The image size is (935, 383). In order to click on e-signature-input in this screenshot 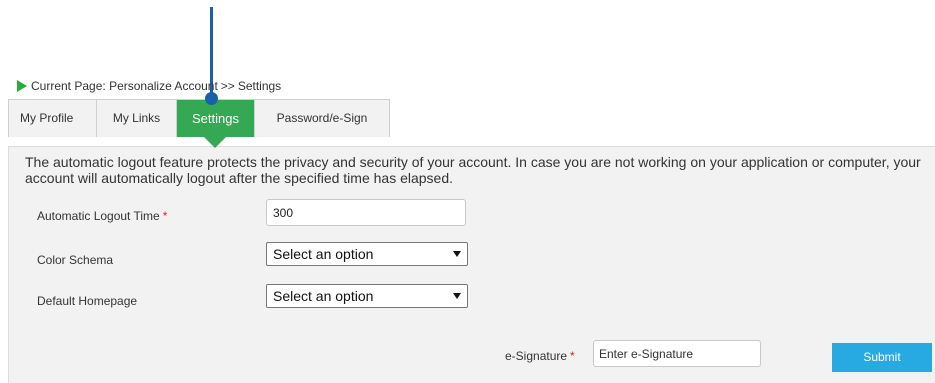, I will do `click(677, 353)`.